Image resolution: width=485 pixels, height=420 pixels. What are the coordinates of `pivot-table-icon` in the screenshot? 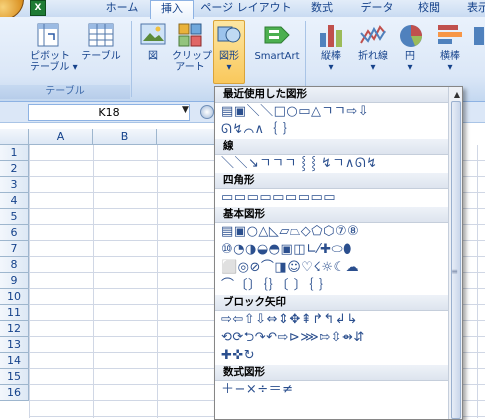 It's located at (48, 35).